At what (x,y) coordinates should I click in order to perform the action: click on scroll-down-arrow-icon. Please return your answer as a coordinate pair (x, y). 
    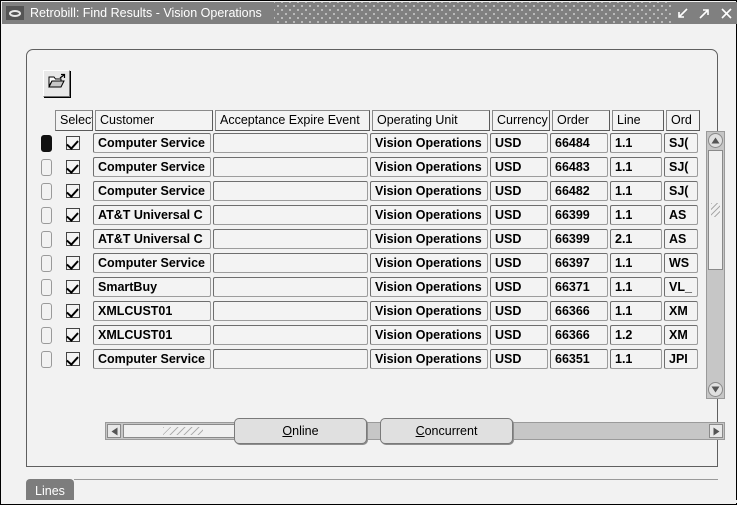
    Looking at the image, I should click on (715, 389).